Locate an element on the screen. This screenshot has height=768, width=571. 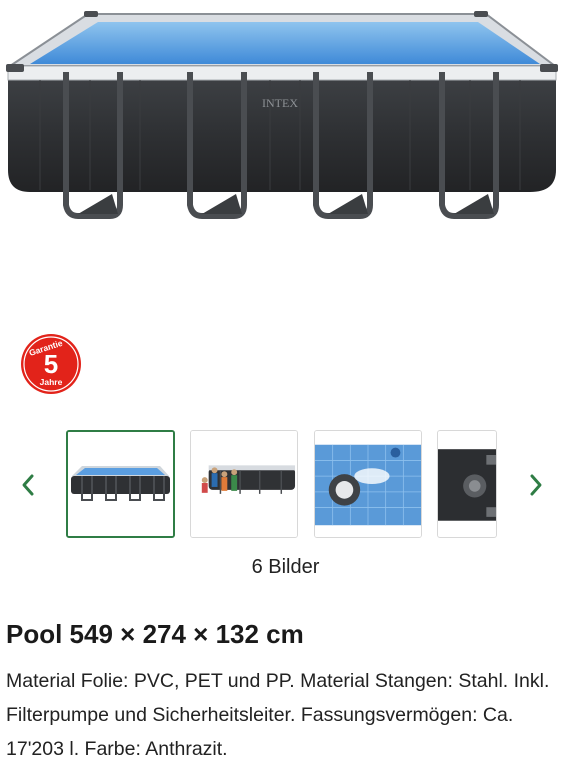
chevron-left-icon is located at coordinates (28, 485).